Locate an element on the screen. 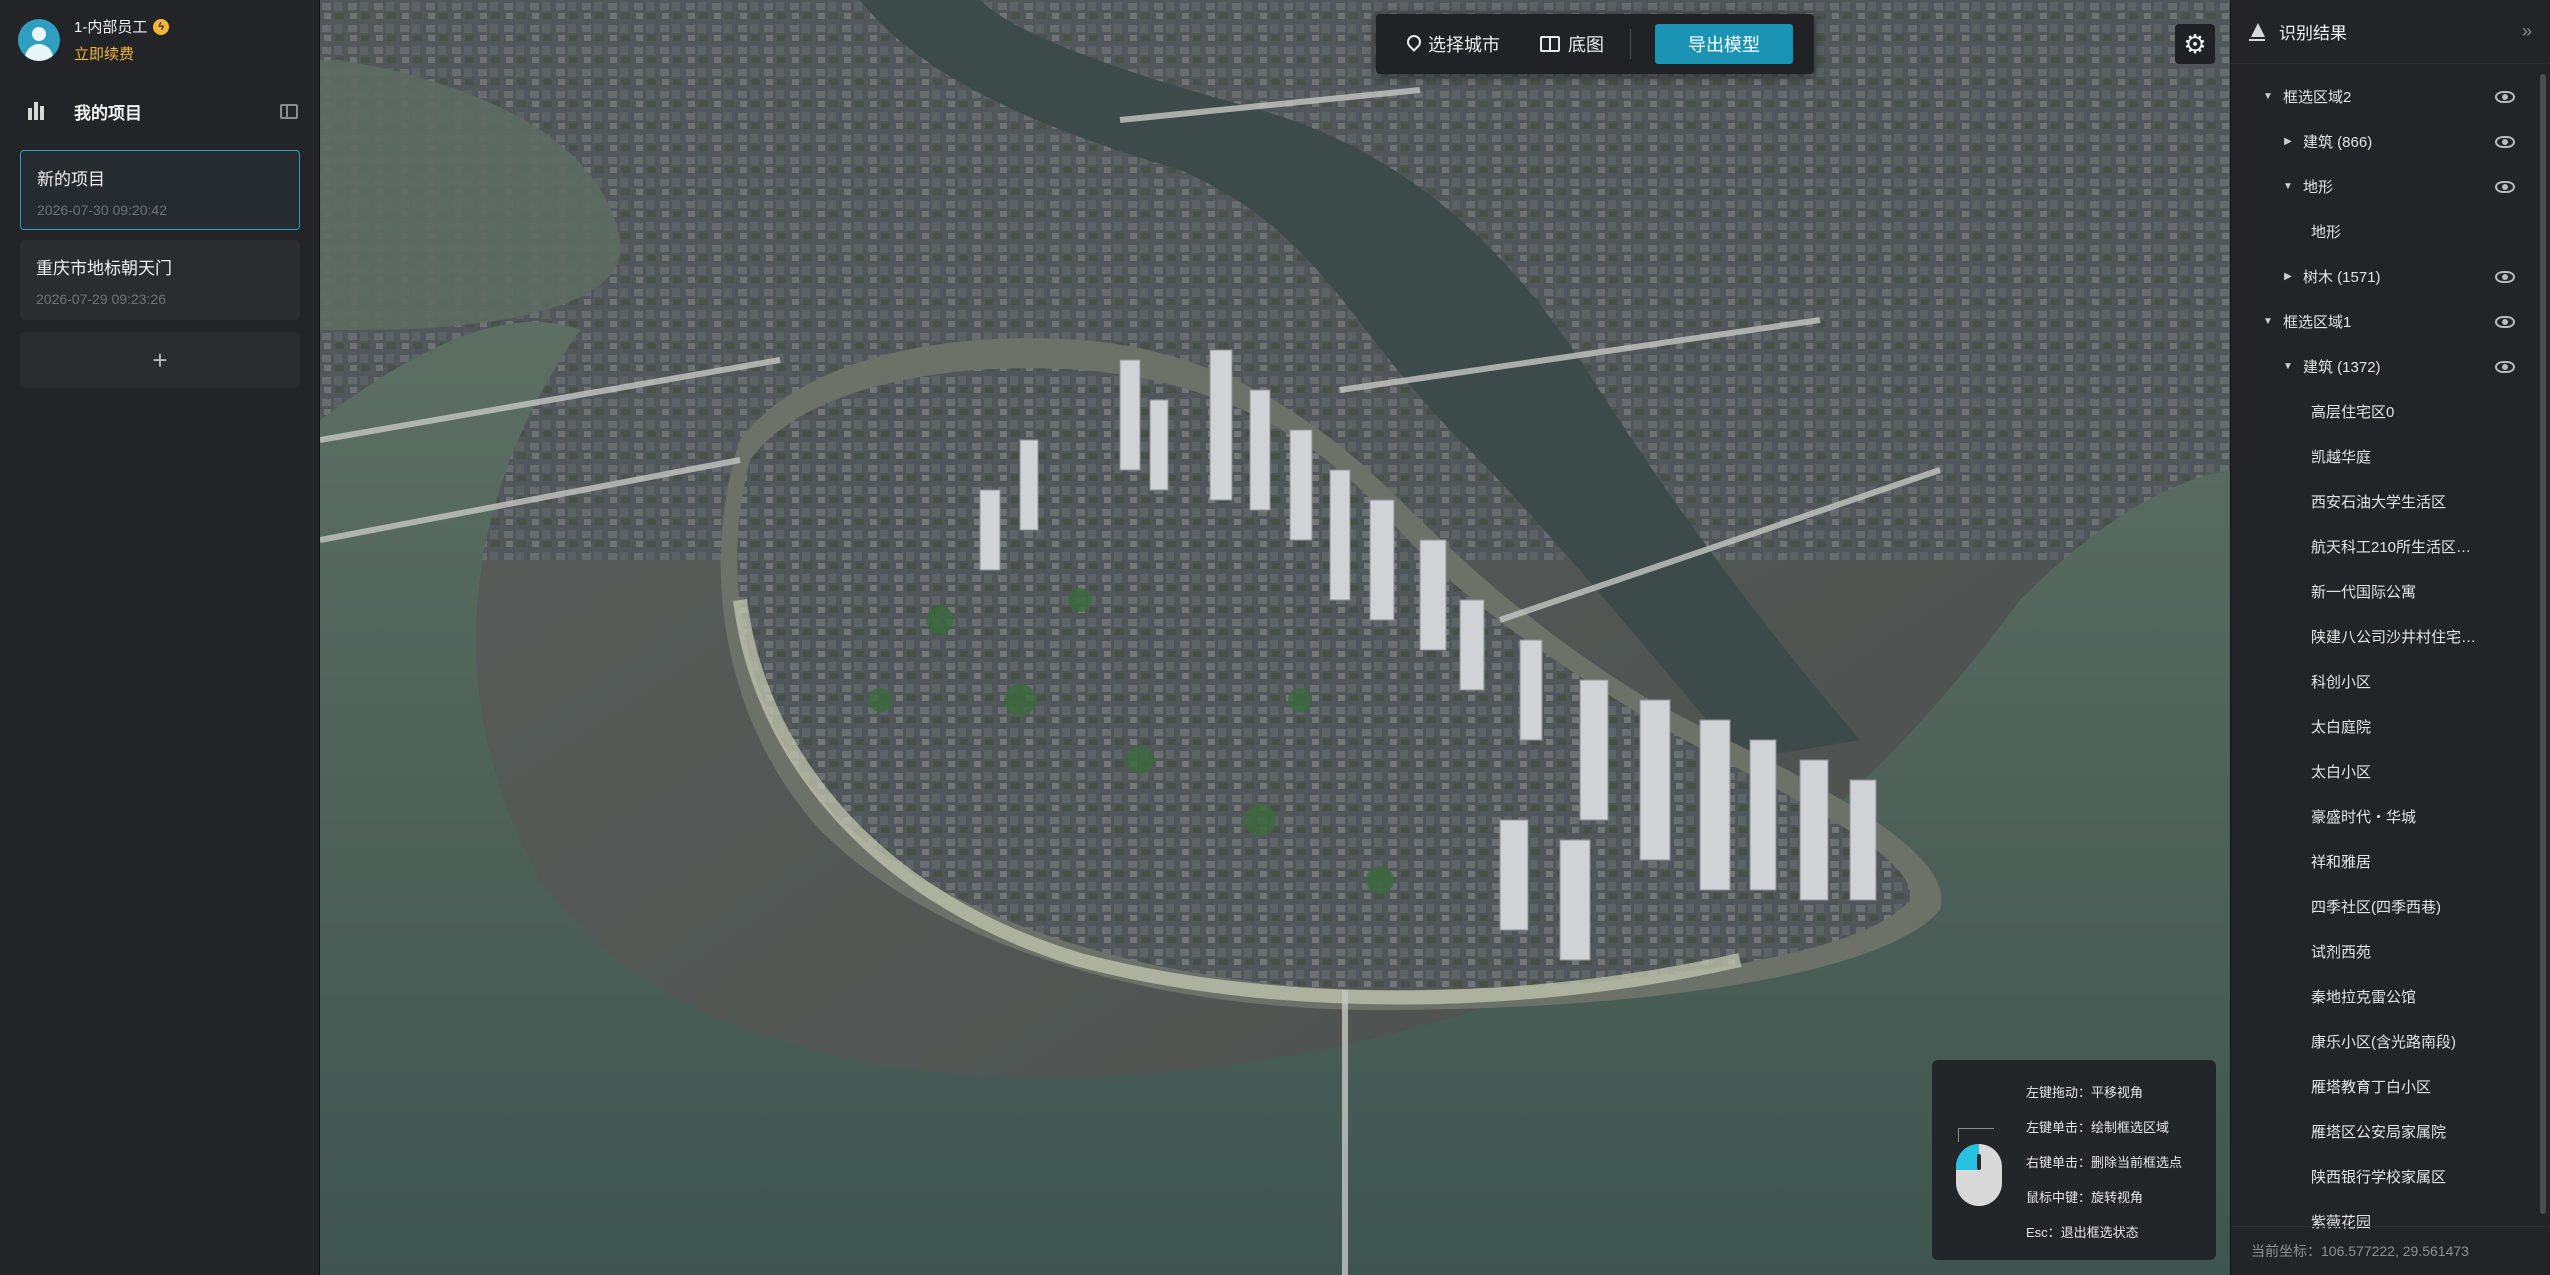  tree-node-label: 框选区域2 is located at coordinates (2317, 97).